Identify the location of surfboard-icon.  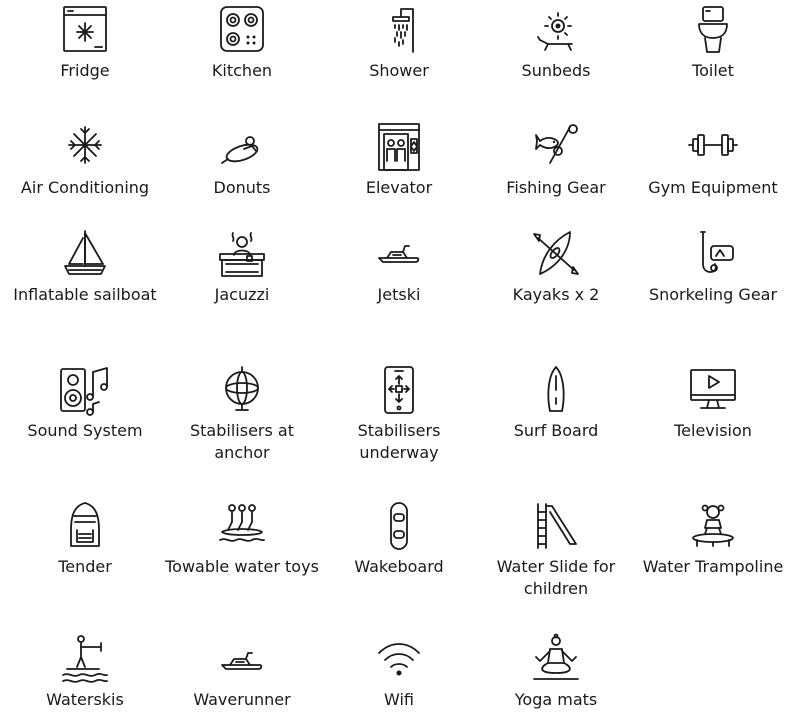
(556, 390).